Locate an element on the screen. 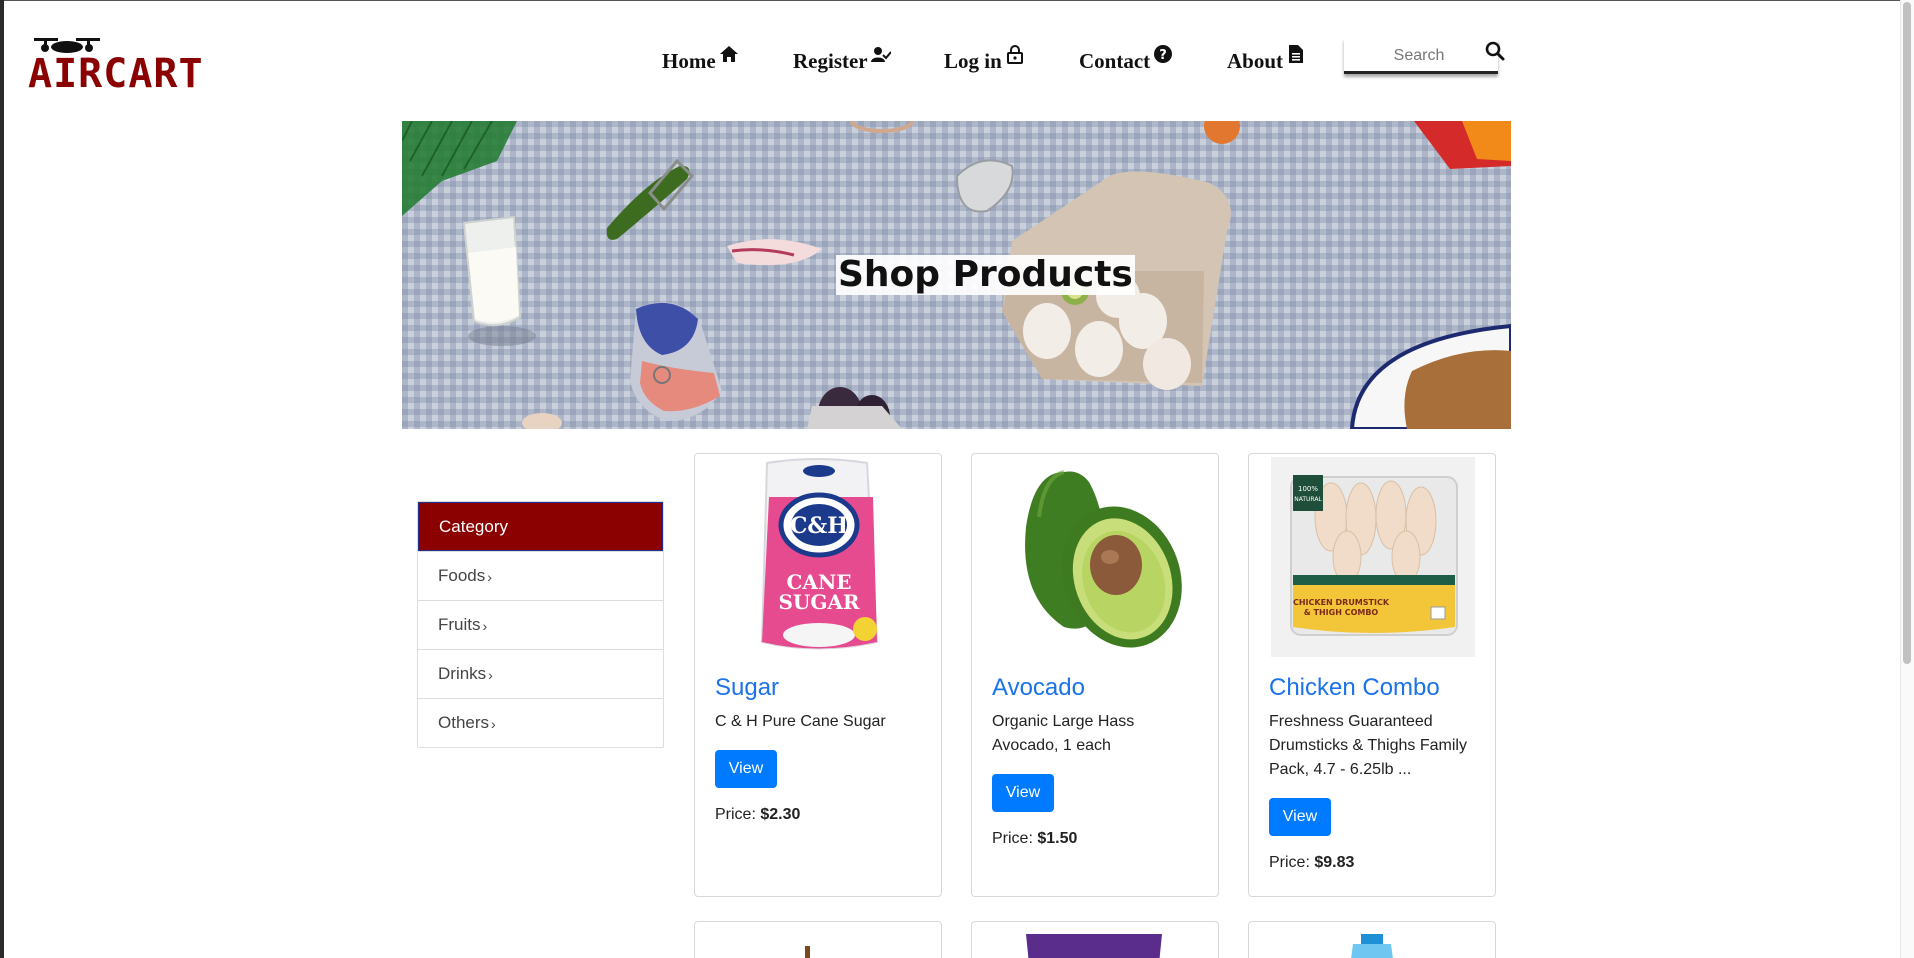  search-icon is located at coordinates (1495, 51).